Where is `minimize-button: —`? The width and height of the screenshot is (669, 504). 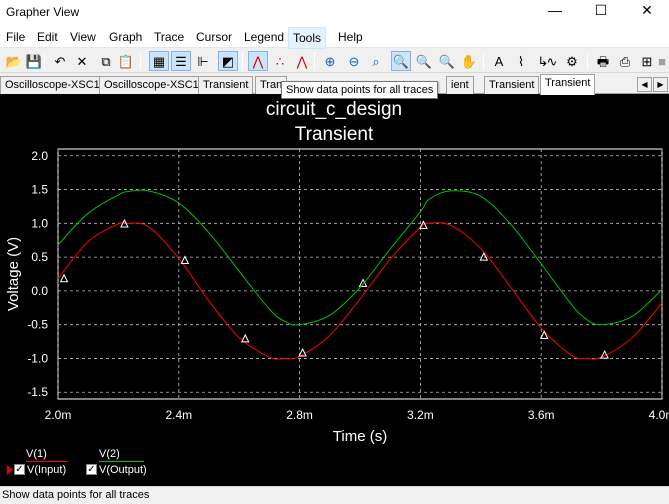 minimize-button: — is located at coordinates (555, 11).